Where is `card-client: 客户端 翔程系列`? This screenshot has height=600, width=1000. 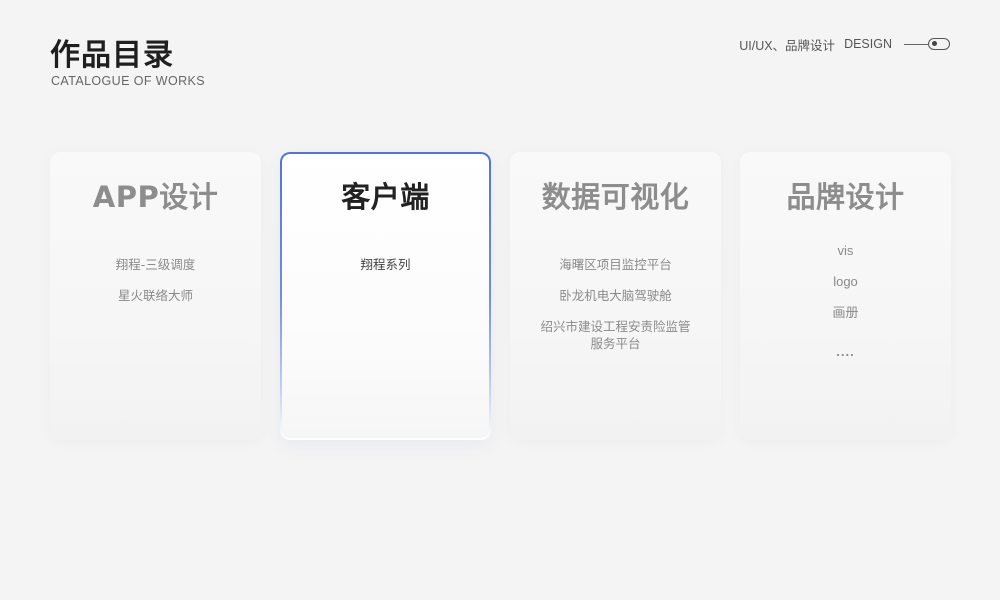
card-client: 客户端 翔程系列 is located at coordinates (385, 296).